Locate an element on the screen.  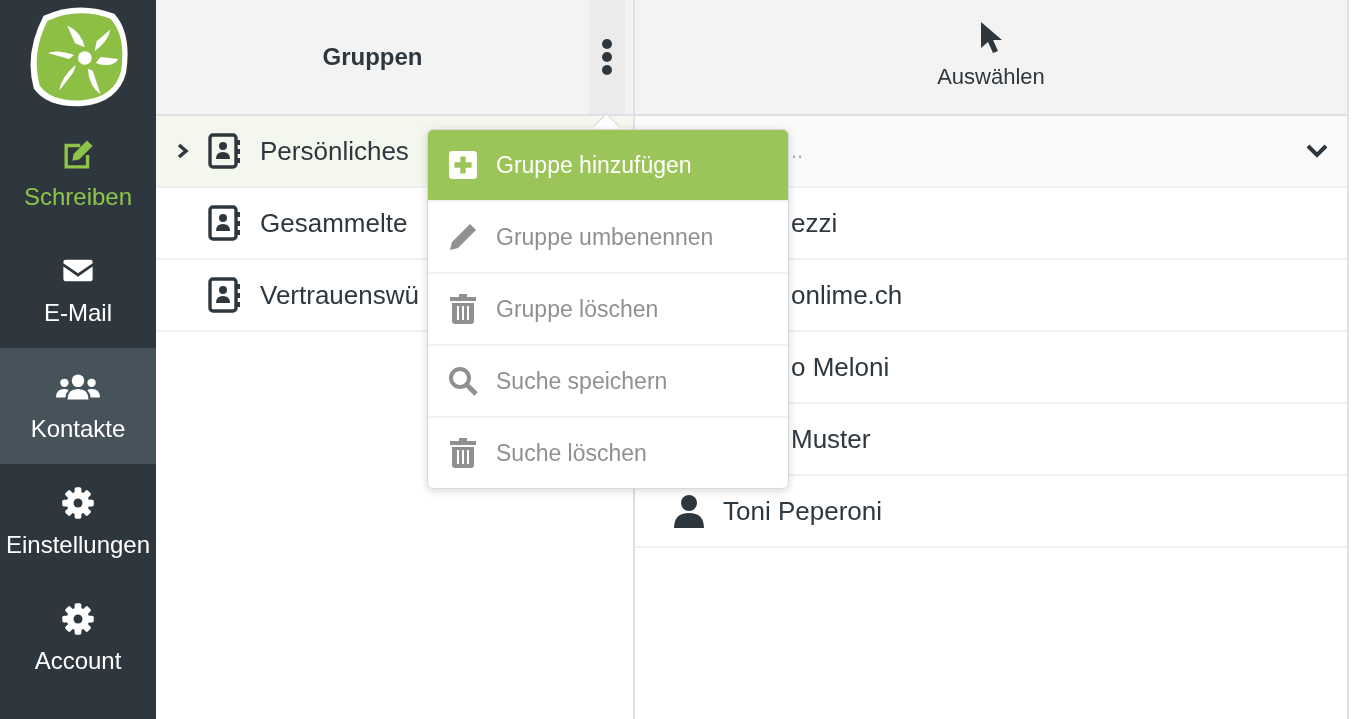
nav-item: Einstellungen is located at coordinates (78, 522).